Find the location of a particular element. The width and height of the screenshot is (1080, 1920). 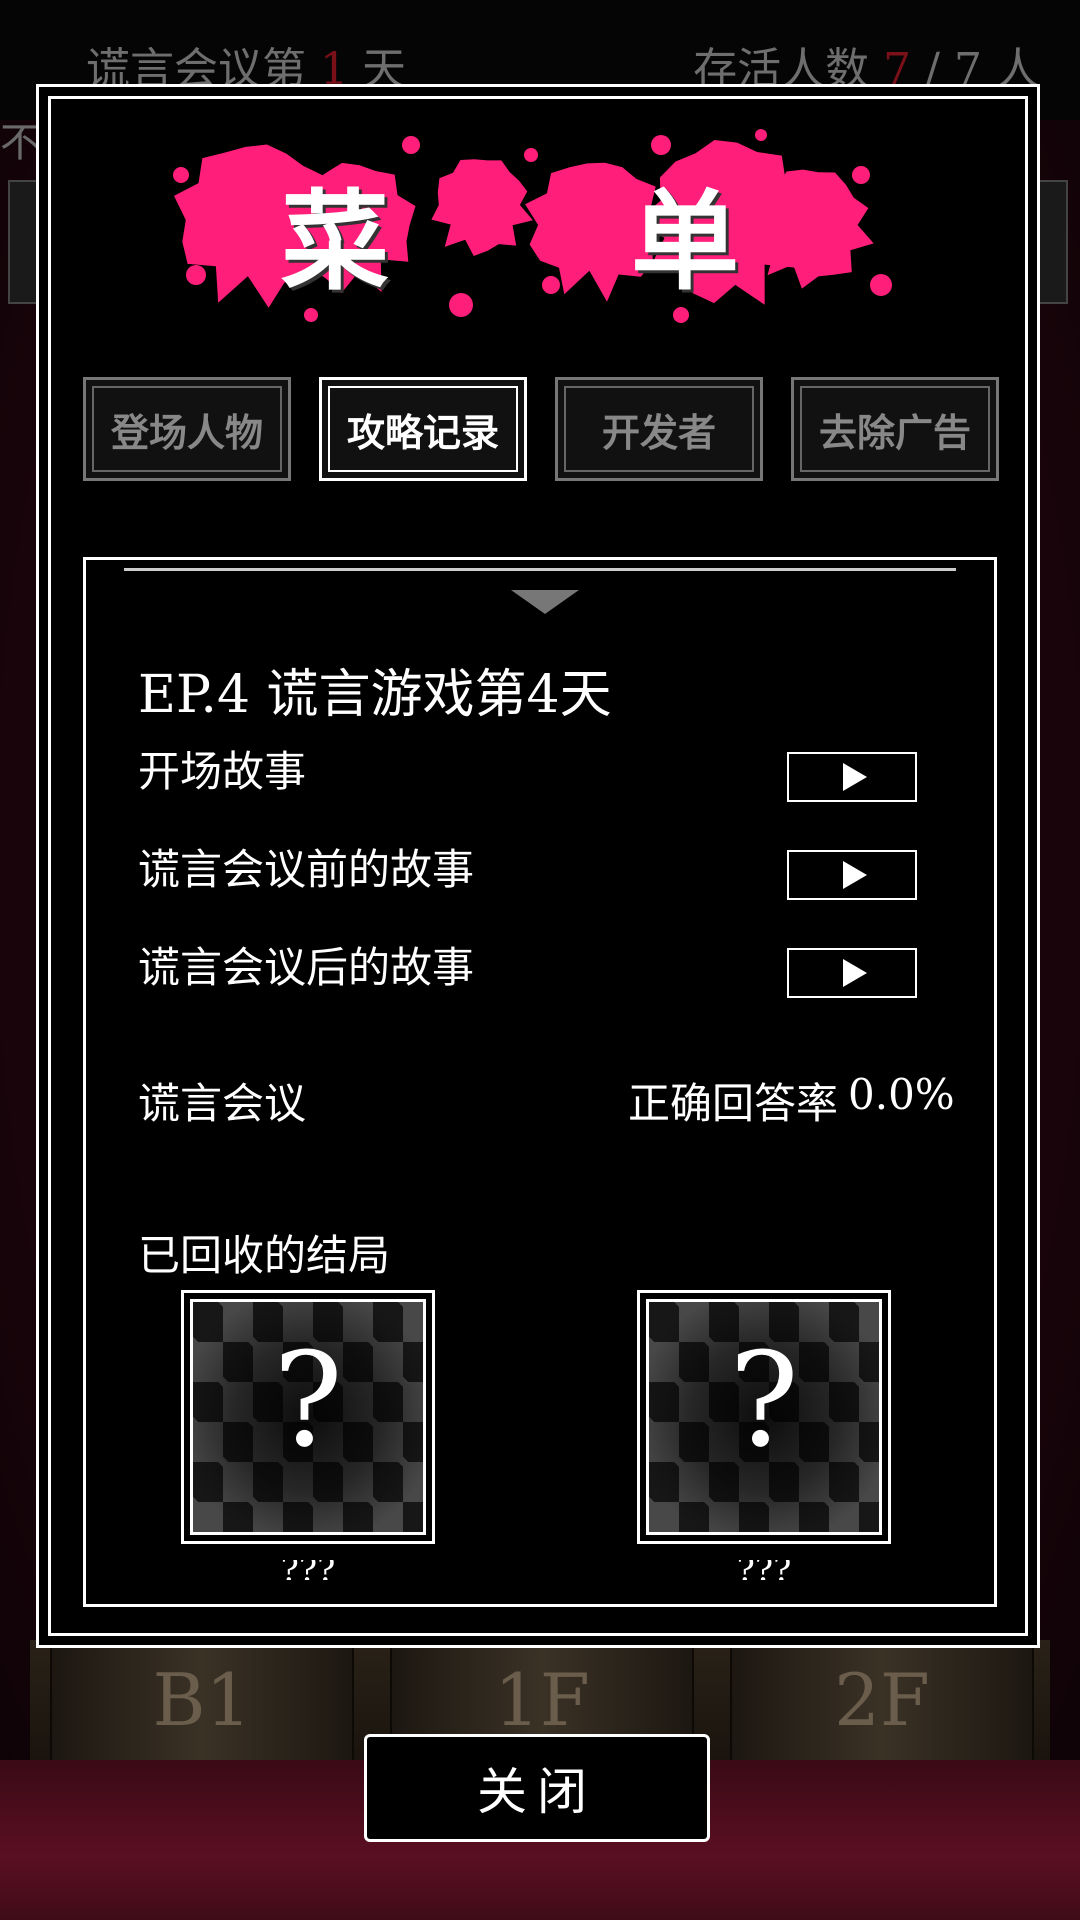

ending-card-1: ? is located at coordinates (308, 1417).